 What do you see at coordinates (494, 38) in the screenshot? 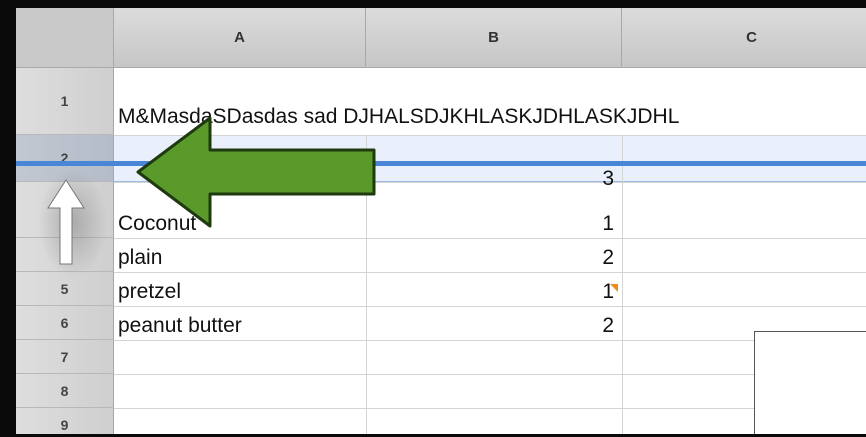
I see `column-header-b: B` at bounding box center [494, 38].